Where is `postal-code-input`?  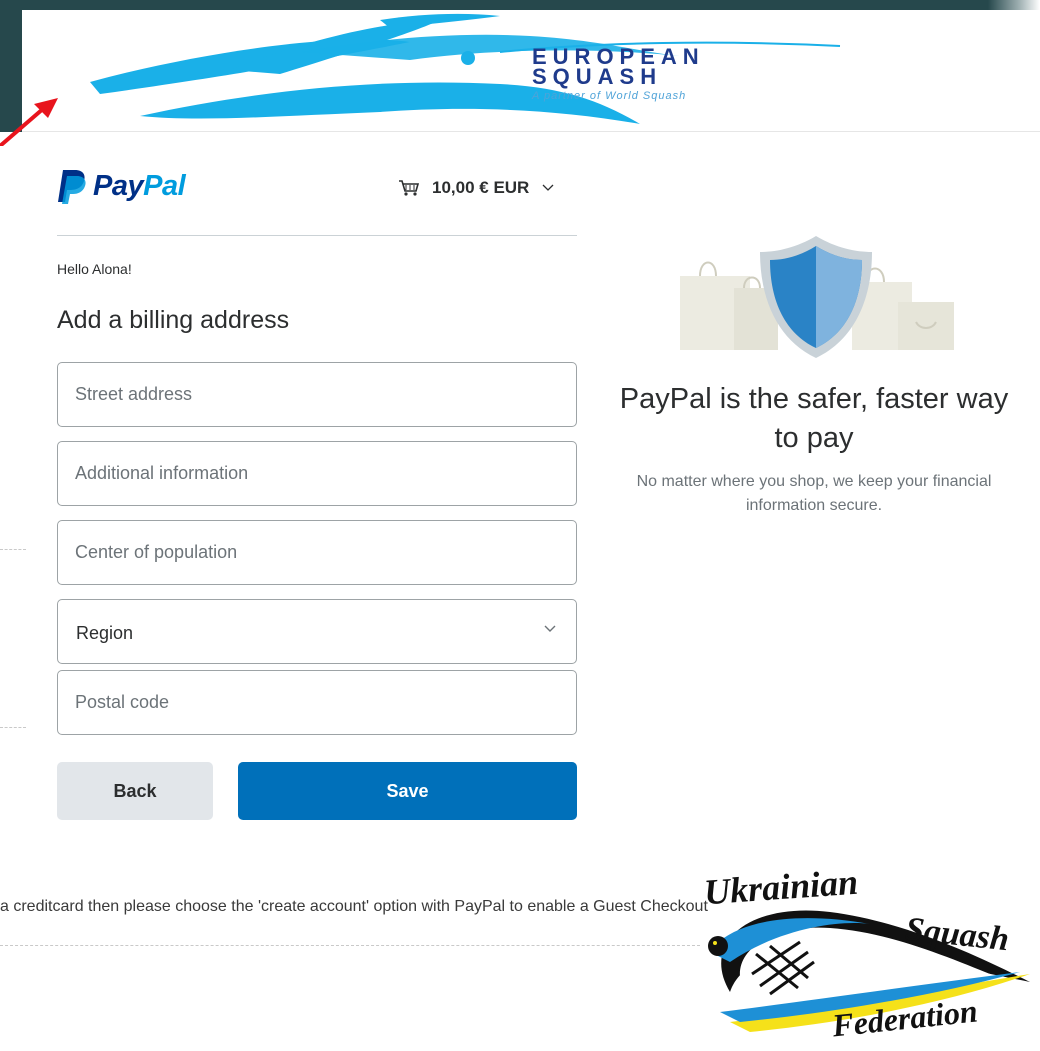 postal-code-input is located at coordinates (317, 702).